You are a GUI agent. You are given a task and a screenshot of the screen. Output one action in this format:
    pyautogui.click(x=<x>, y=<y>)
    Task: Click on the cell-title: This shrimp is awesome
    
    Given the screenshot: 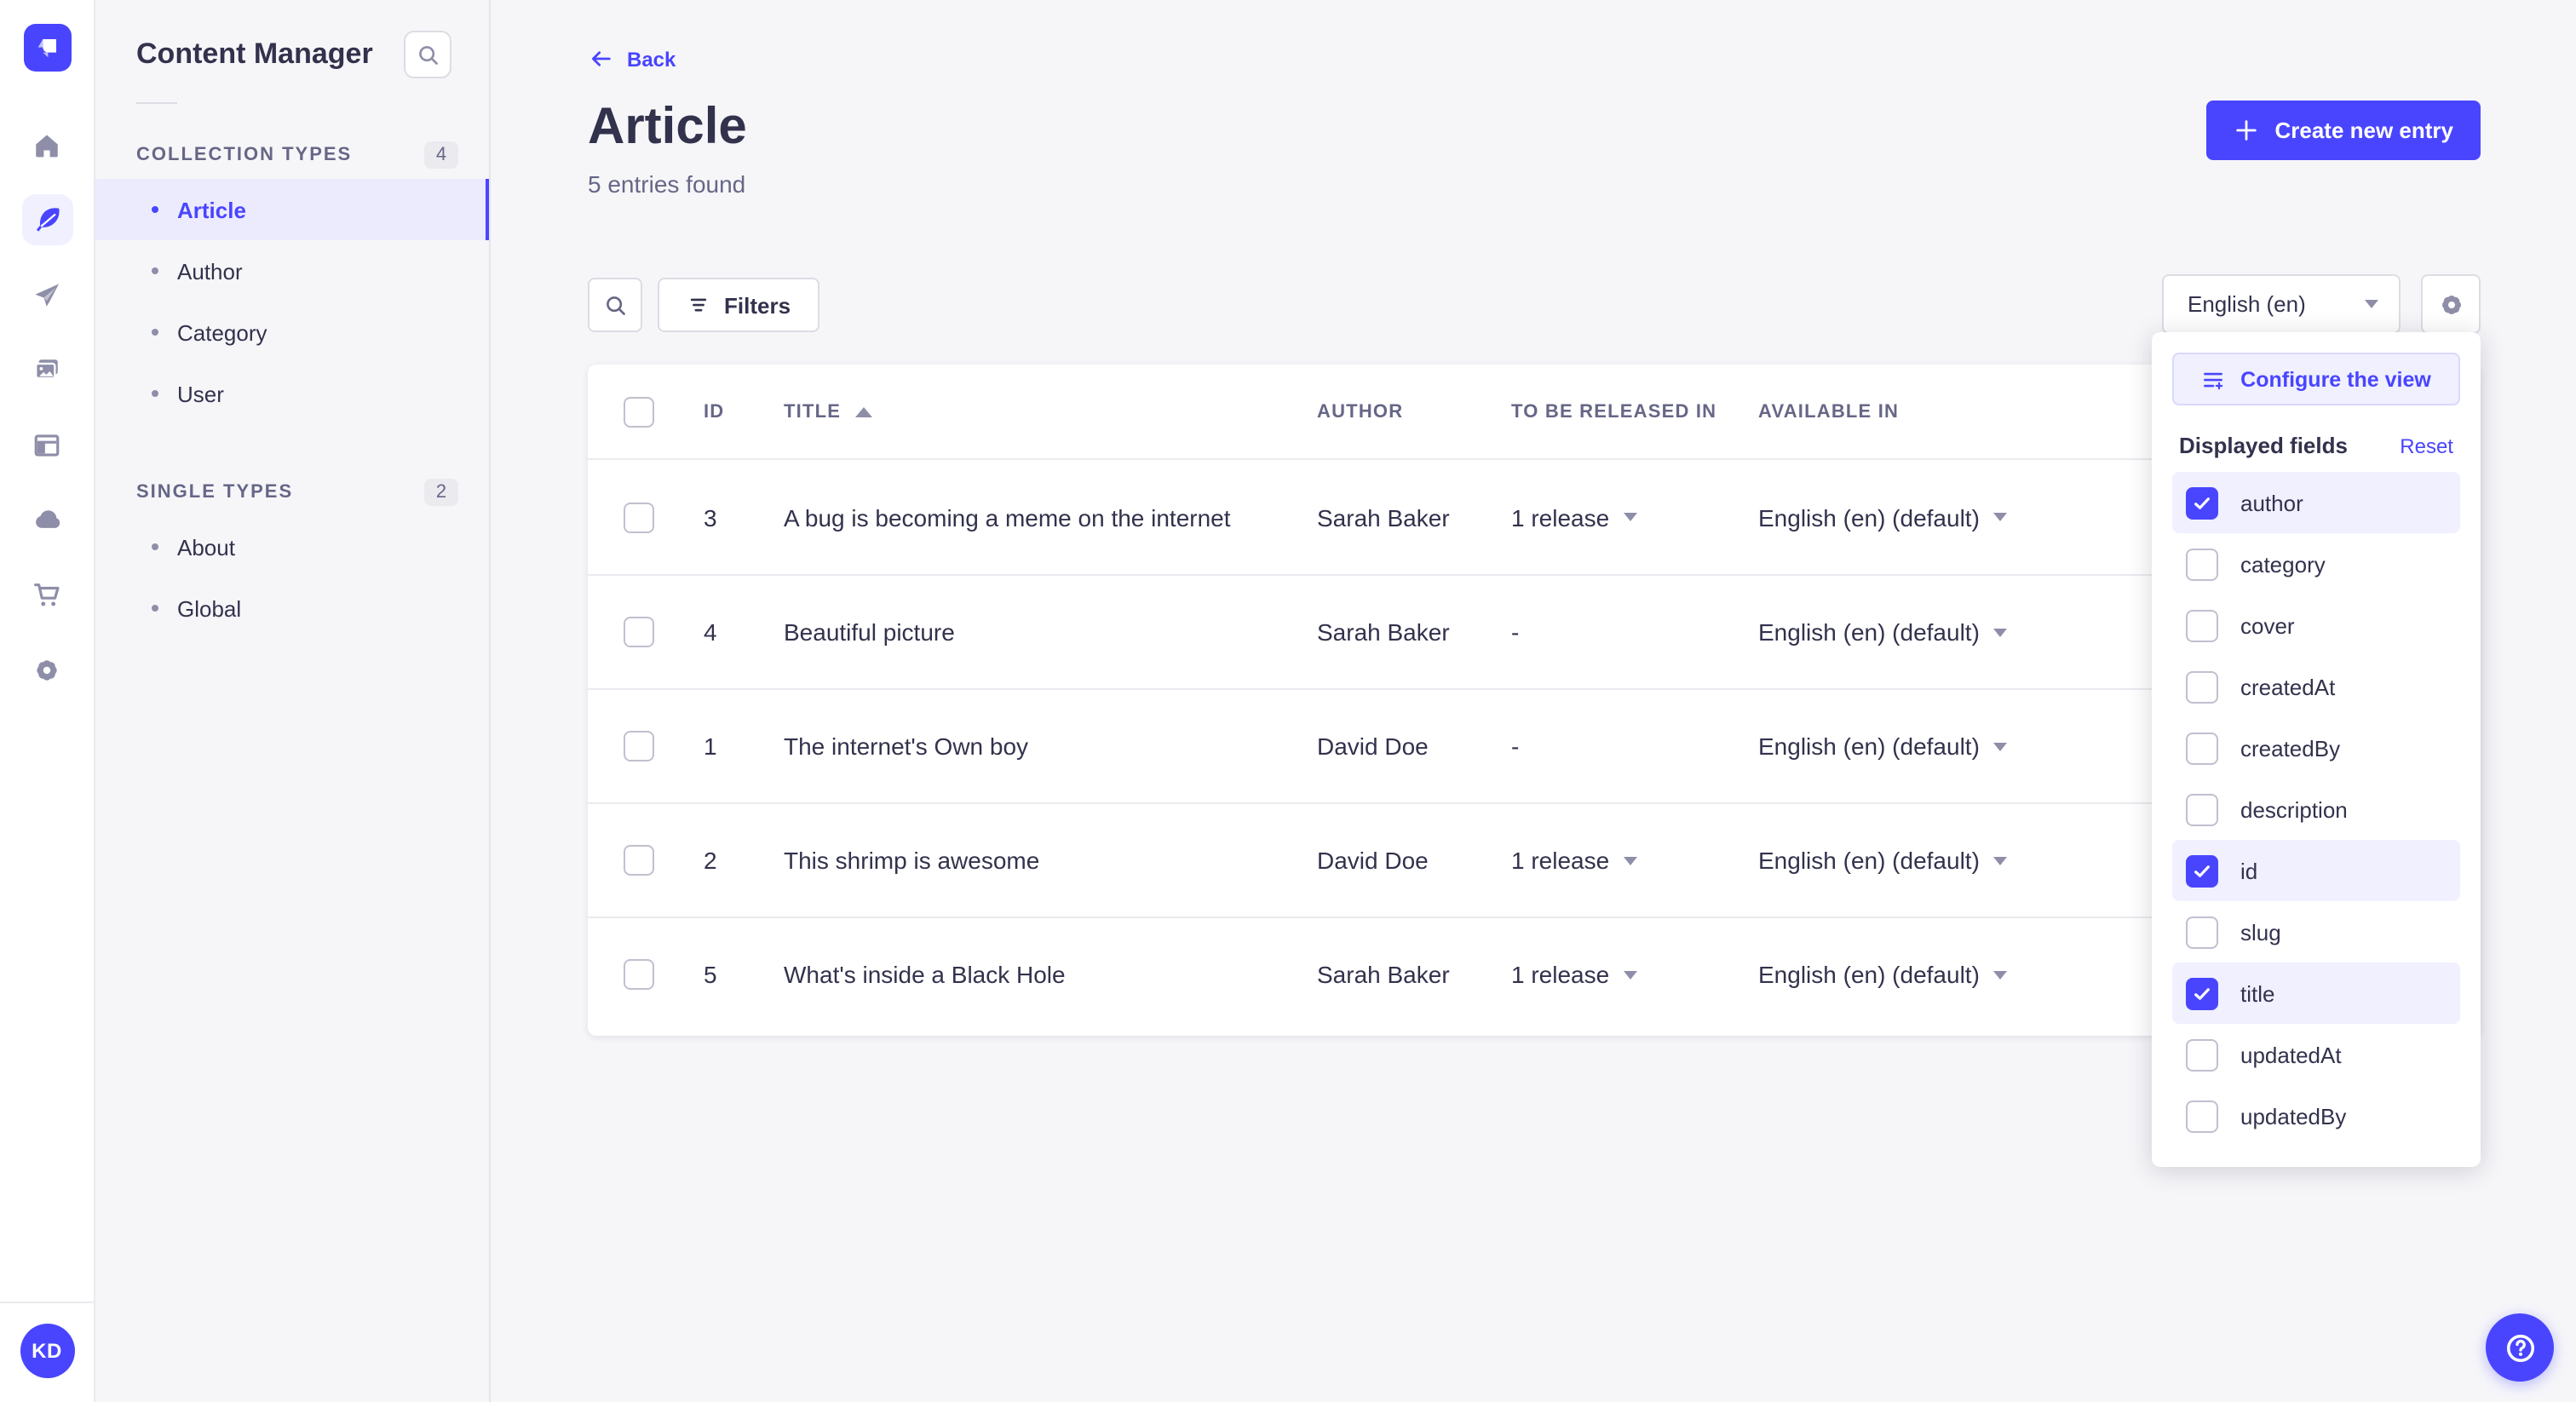 What is the action you would take?
    pyautogui.click(x=912, y=860)
    